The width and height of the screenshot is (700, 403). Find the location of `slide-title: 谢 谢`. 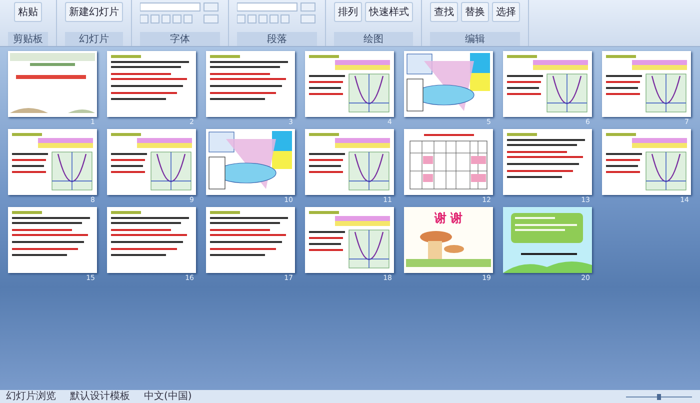

slide-title: 谢 谢 is located at coordinates (448, 218).